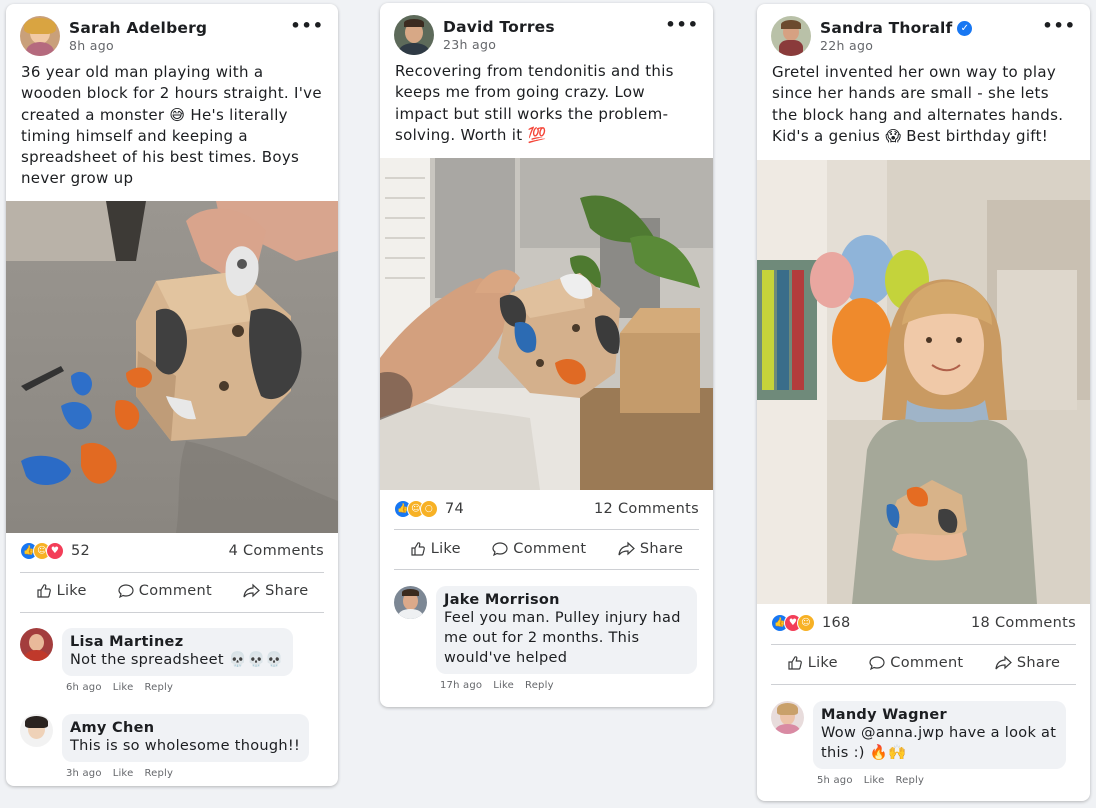  What do you see at coordinates (1023, 623) in the screenshot?
I see `comments-count: 18 Comments` at bounding box center [1023, 623].